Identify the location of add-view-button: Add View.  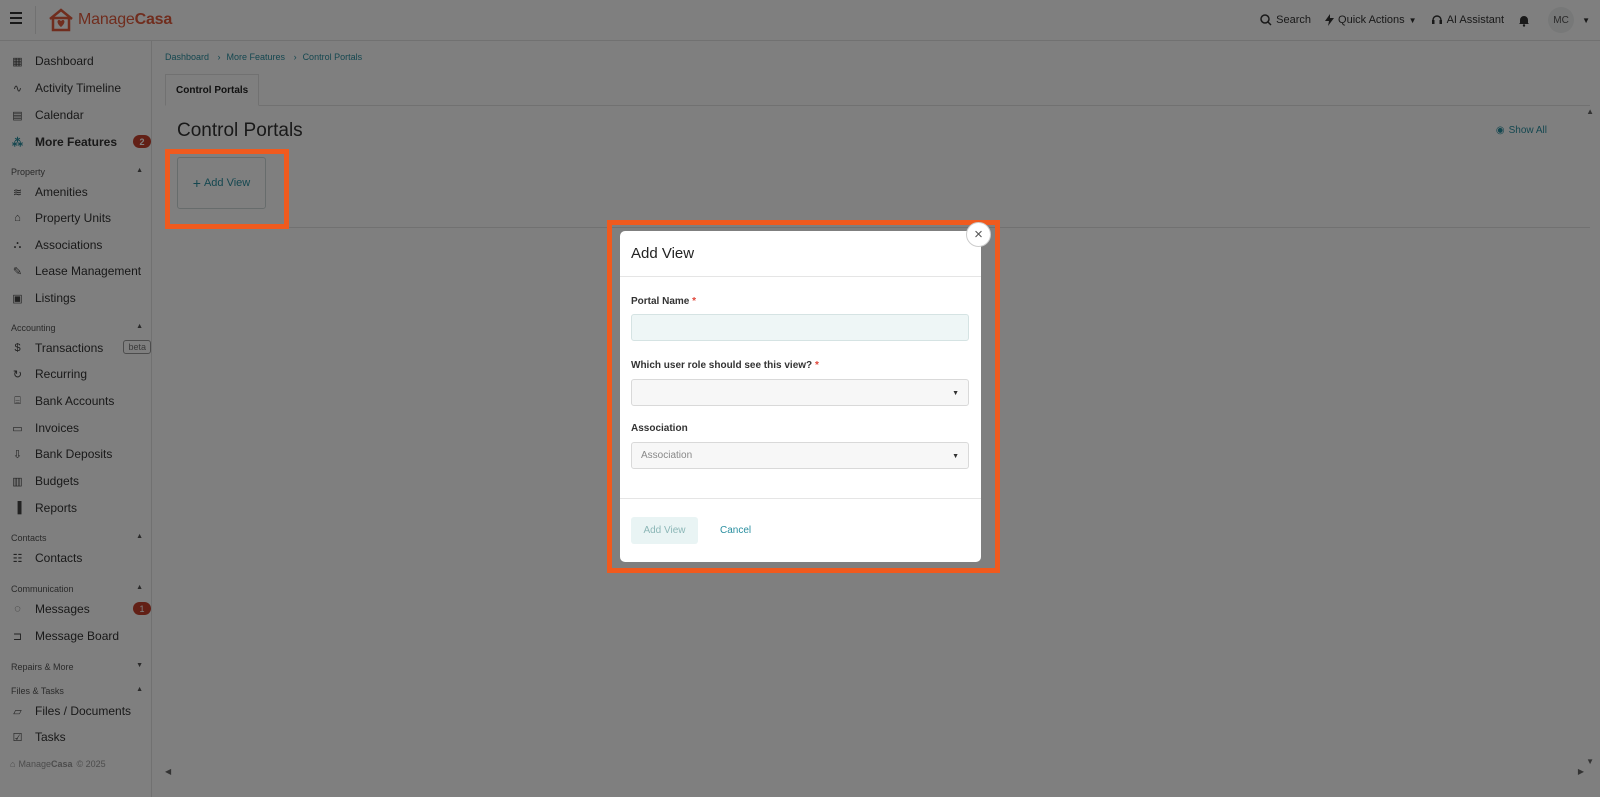
(664, 530).